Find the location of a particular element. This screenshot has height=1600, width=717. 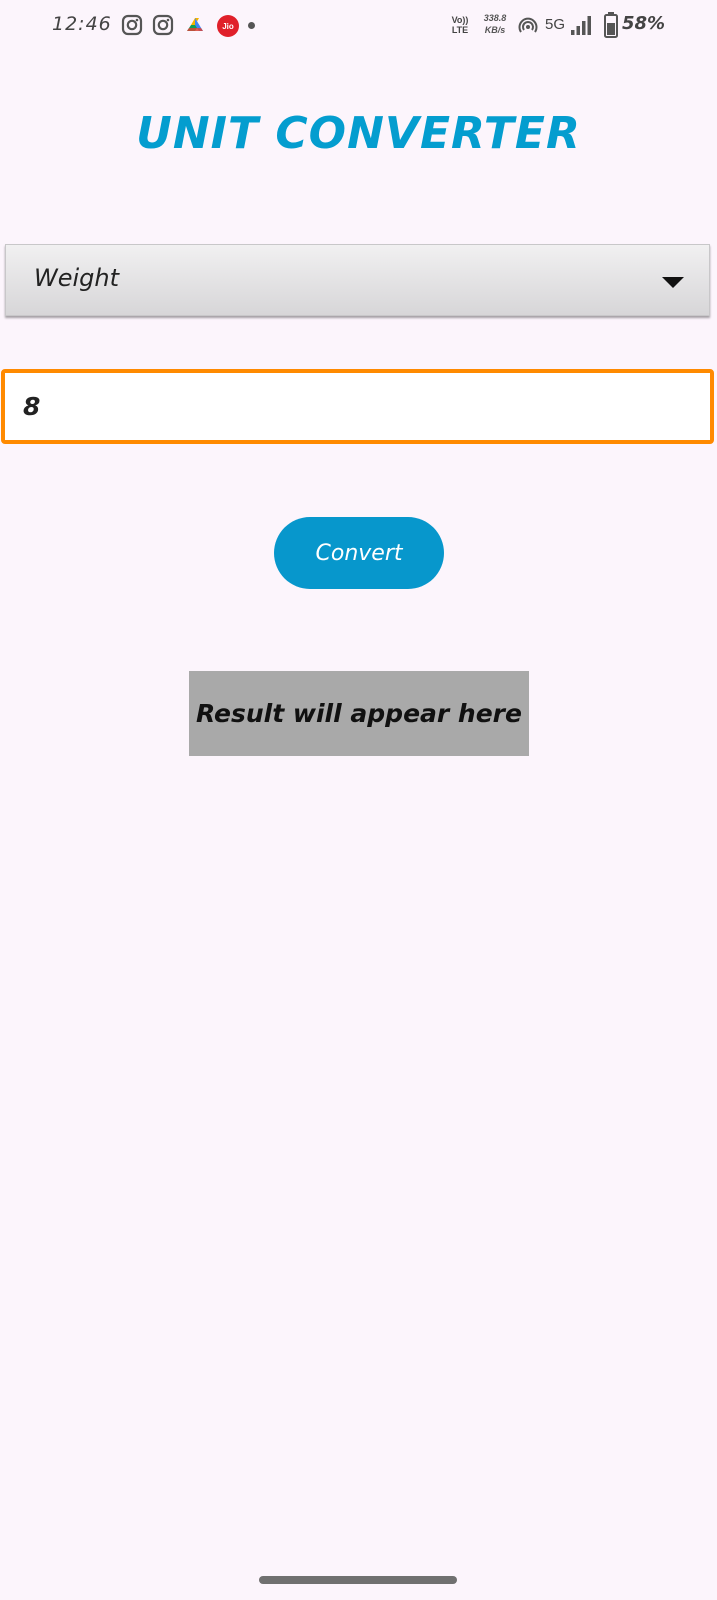

unit-type-selected: Weight is located at coordinates (77, 278).